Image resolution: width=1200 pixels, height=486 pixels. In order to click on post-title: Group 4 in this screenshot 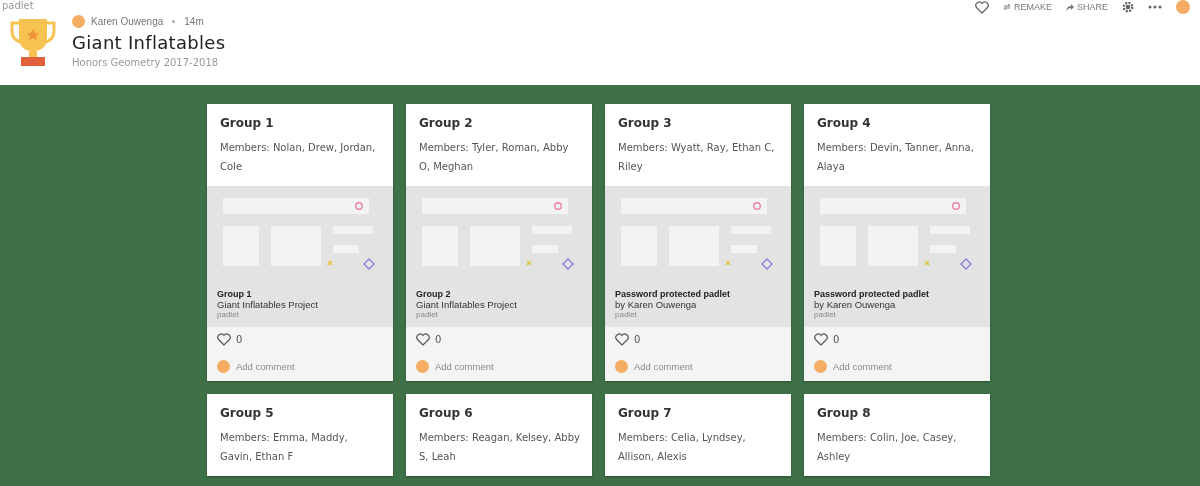, I will do `click(844, 123)`.